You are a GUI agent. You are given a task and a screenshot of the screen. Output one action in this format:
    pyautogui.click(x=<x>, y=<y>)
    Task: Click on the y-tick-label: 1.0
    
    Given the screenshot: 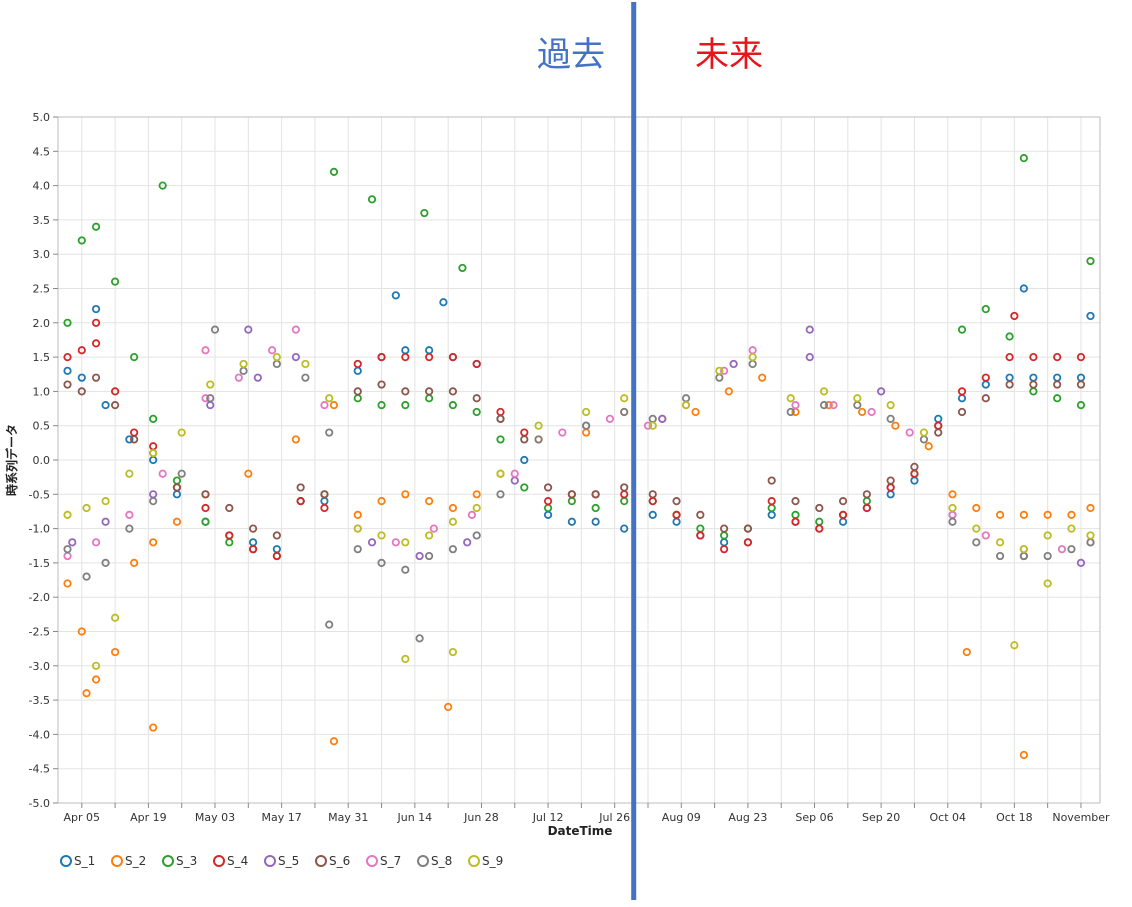 What is the action you would take?
    pyautogui.click(x=42, y=391)
    